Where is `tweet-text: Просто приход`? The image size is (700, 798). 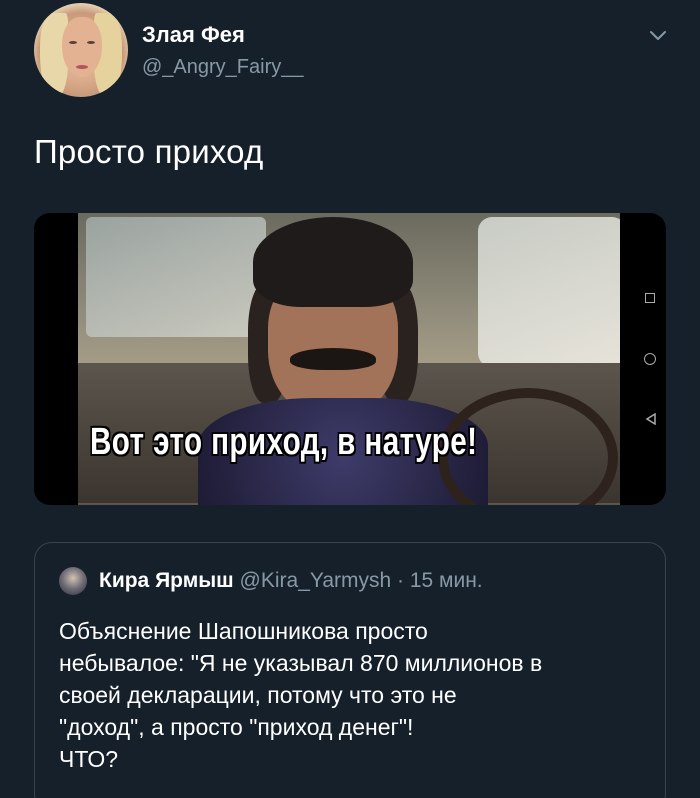
tweet-text: Просто приход is located at coordinates (149, 151).